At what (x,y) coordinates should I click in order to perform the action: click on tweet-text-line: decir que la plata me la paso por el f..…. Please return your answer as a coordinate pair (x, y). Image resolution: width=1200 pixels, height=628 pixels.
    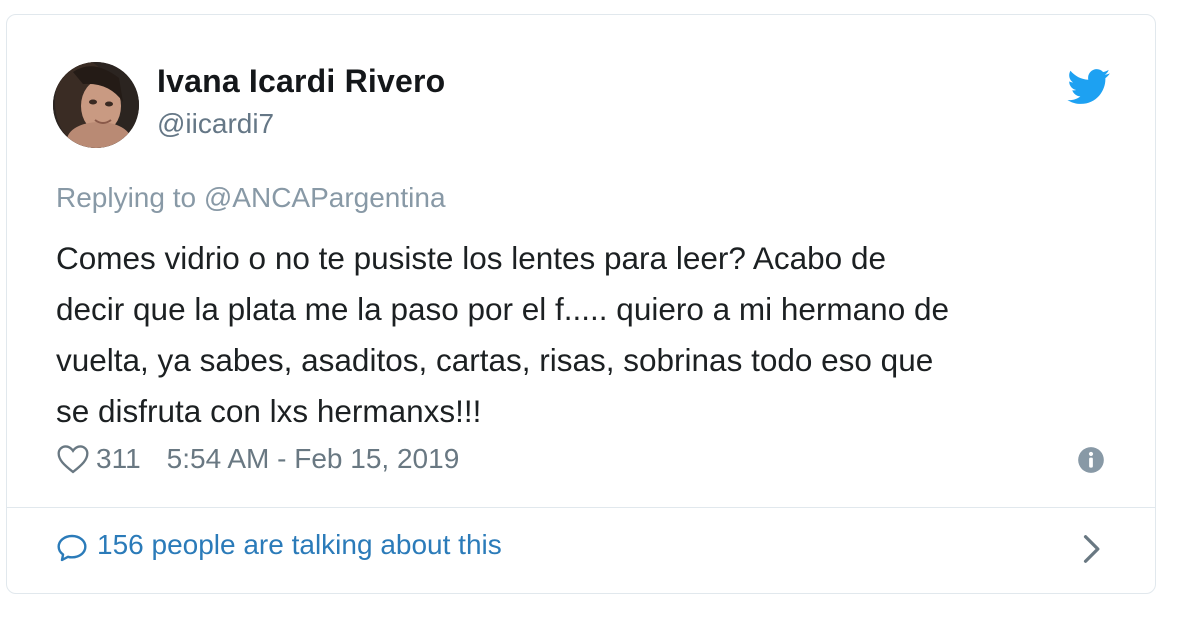
    Looking at the image, I should click on (502, 309).